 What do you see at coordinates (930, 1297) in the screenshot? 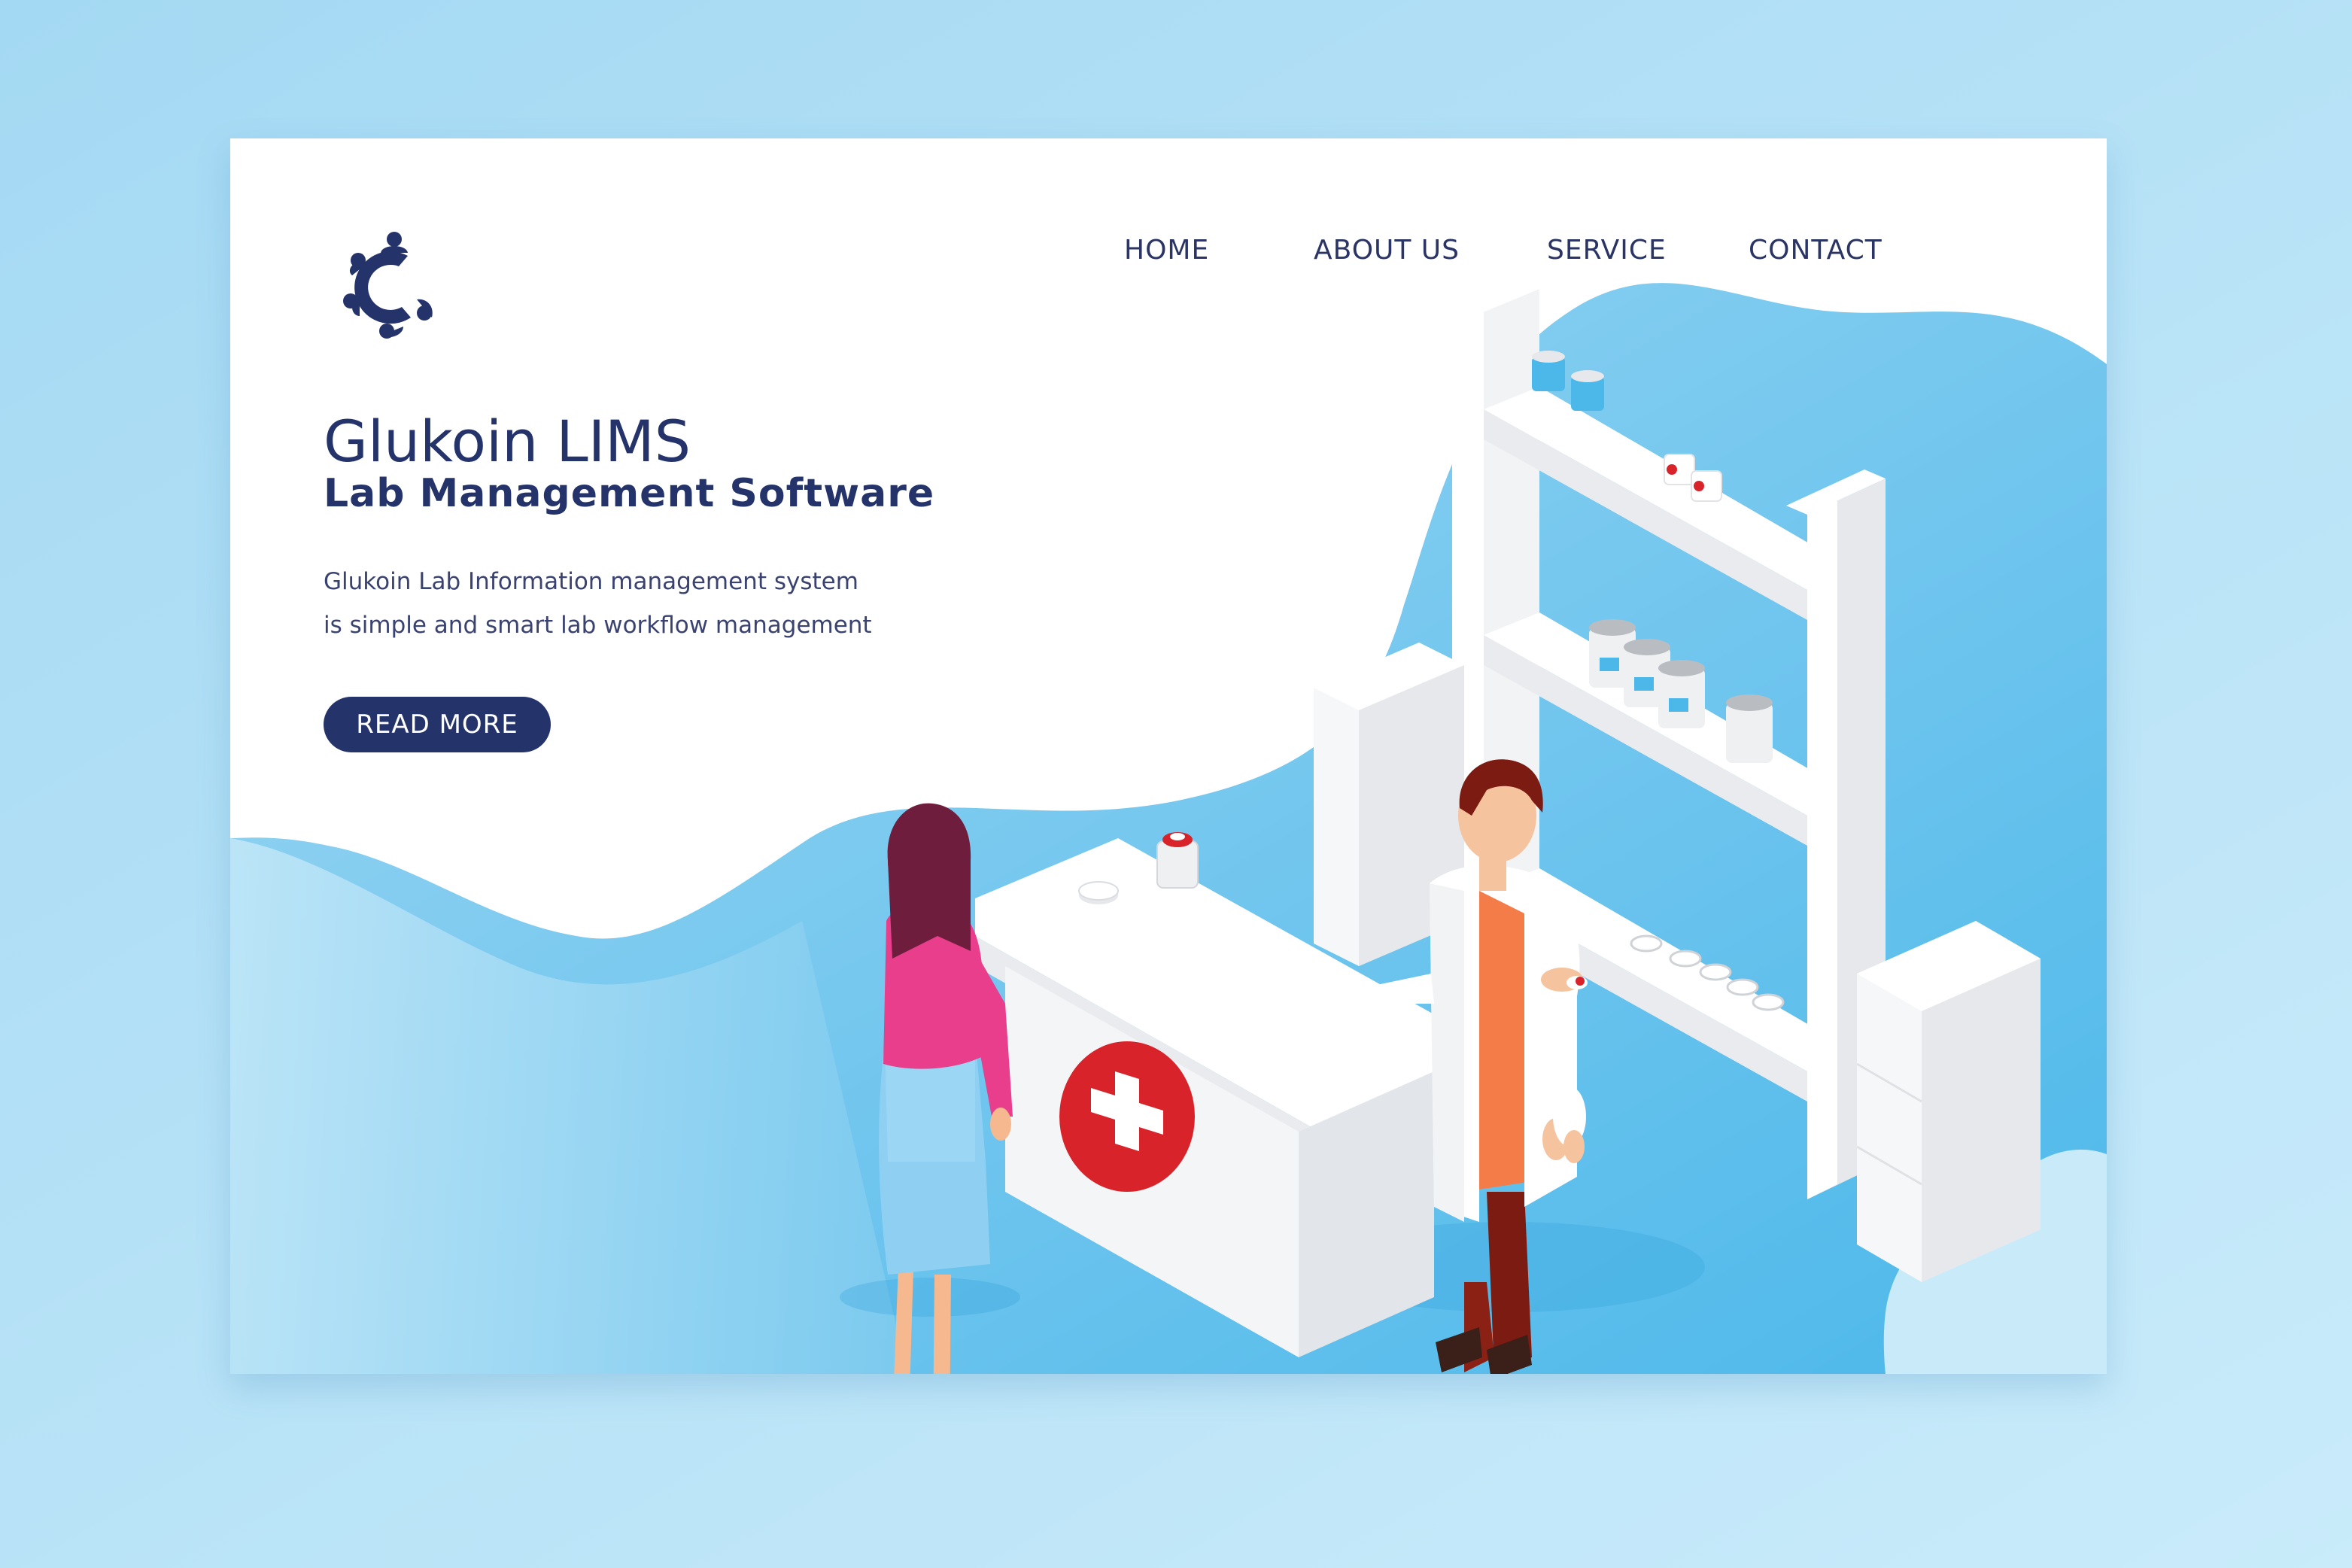
I see `woman-shadow` at bounding box center [930, 1297].